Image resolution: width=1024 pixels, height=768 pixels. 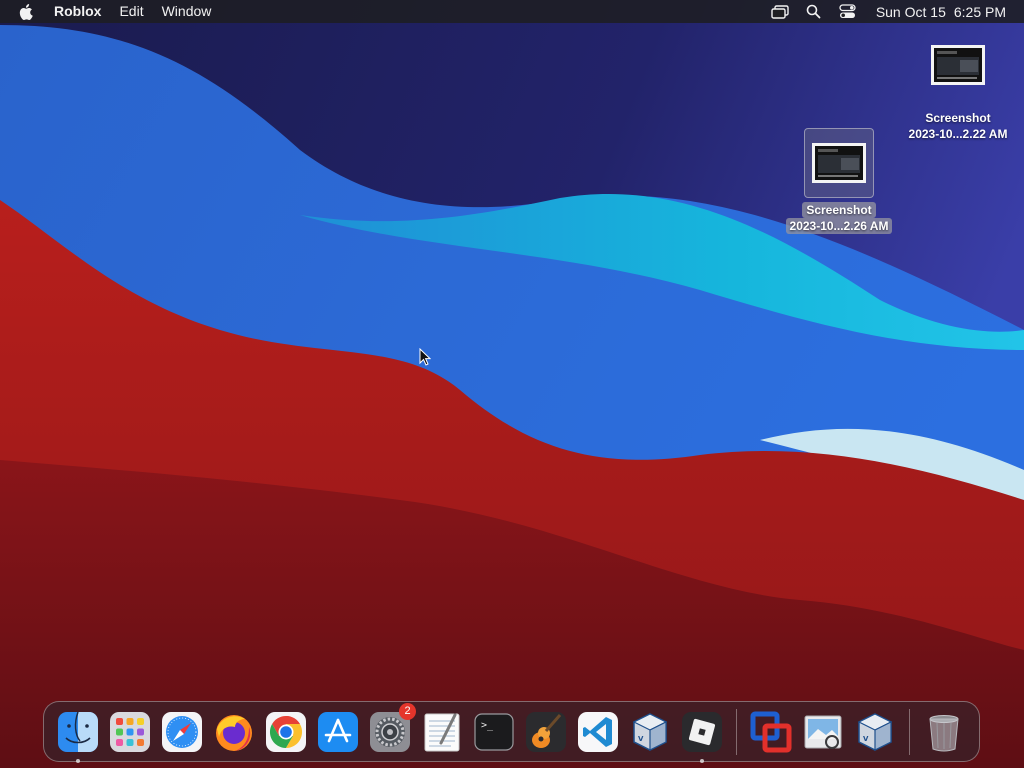 I want to click on dock-system-settings: 2, so click(x=392, y=728).